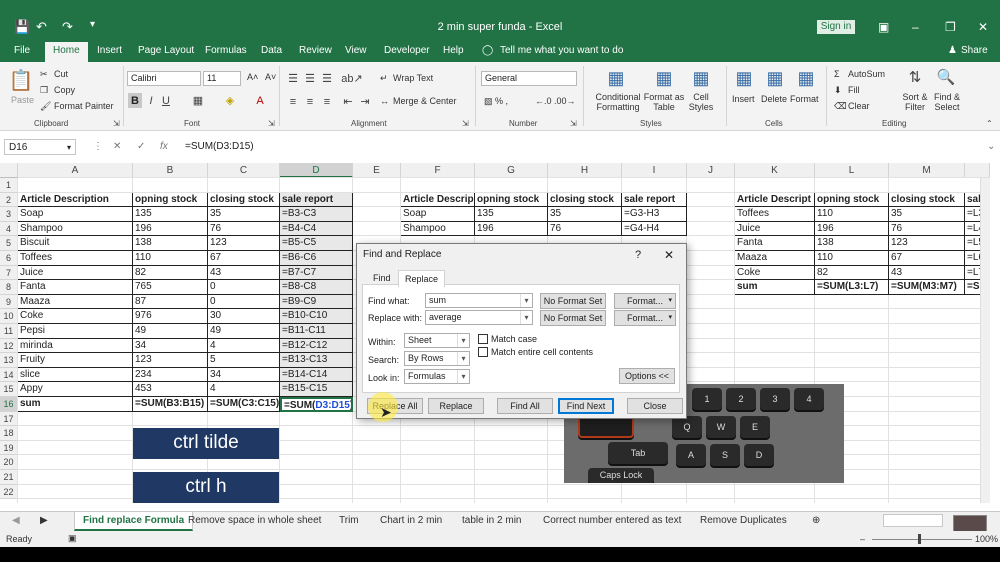 The width and height of the screenshot is (1000, 562). Describe the element at coordinates (744, 78) in the screenshot. I see `insert-cells-icon: ▦` at that location.